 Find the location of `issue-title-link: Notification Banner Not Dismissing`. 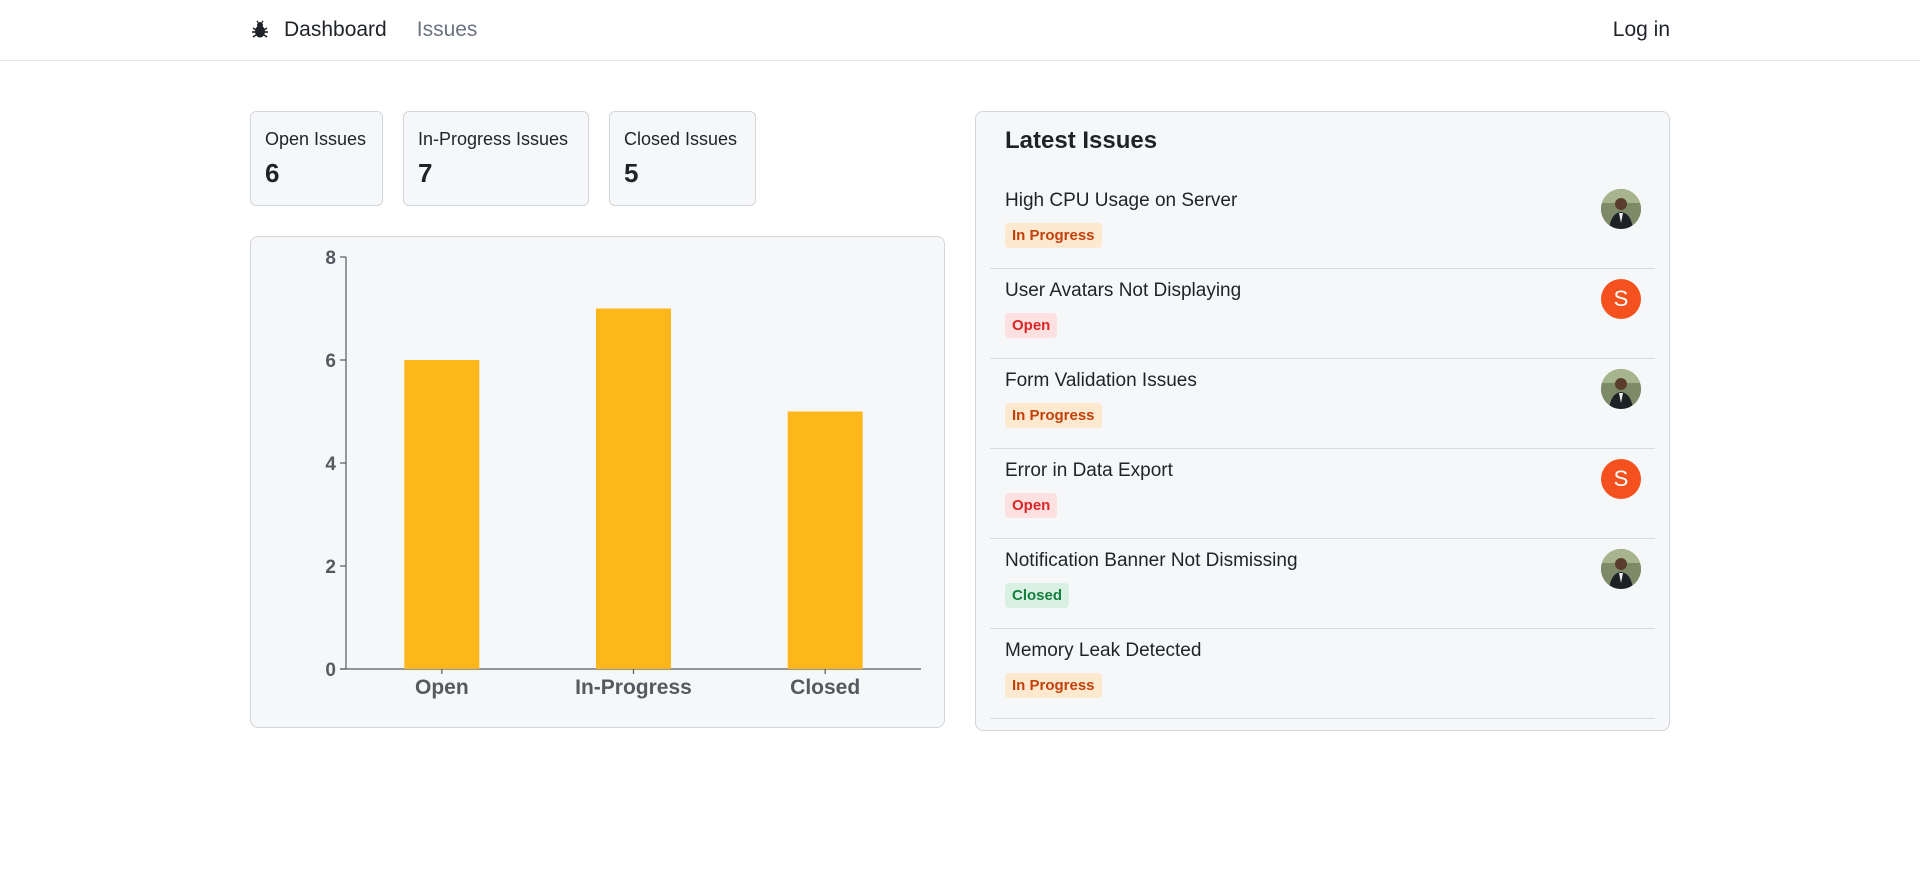

issue-title-link: Notification Banner Not Dismissing is located at coordinates (1151, 561).